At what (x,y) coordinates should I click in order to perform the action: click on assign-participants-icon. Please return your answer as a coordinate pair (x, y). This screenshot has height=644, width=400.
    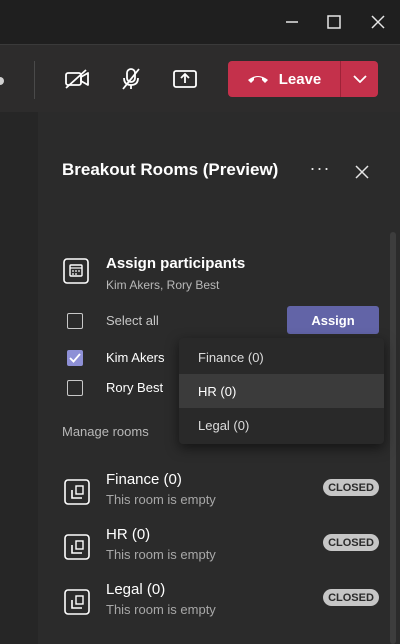
    Looking at the image, I should click on (76, 271).